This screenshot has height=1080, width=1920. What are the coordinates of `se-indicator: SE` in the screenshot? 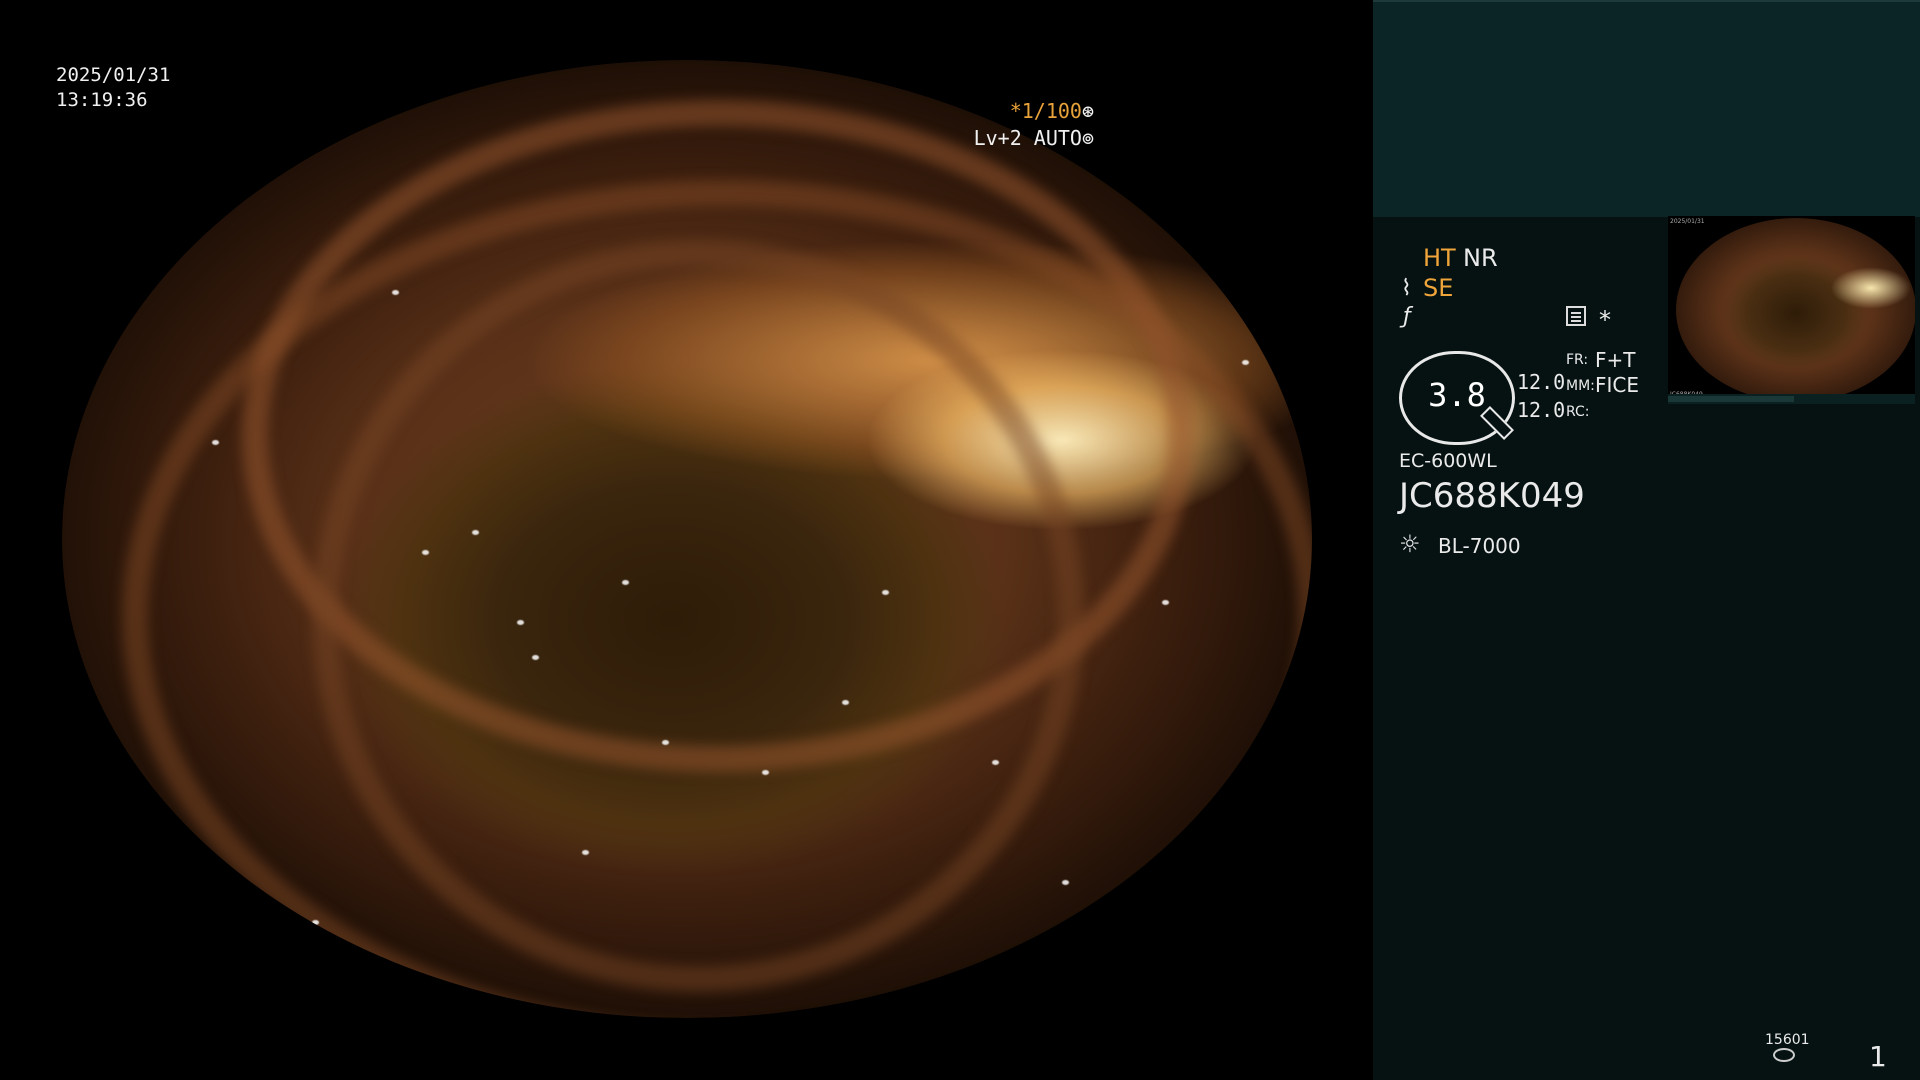 It's located at (1438, 288).